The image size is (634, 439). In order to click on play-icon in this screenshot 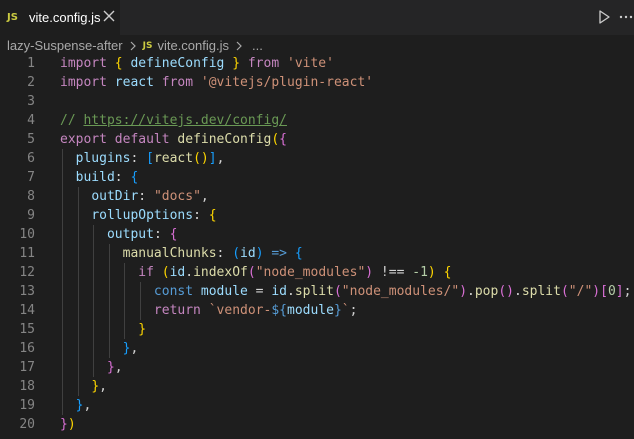, I will do `click(604, 17)`.